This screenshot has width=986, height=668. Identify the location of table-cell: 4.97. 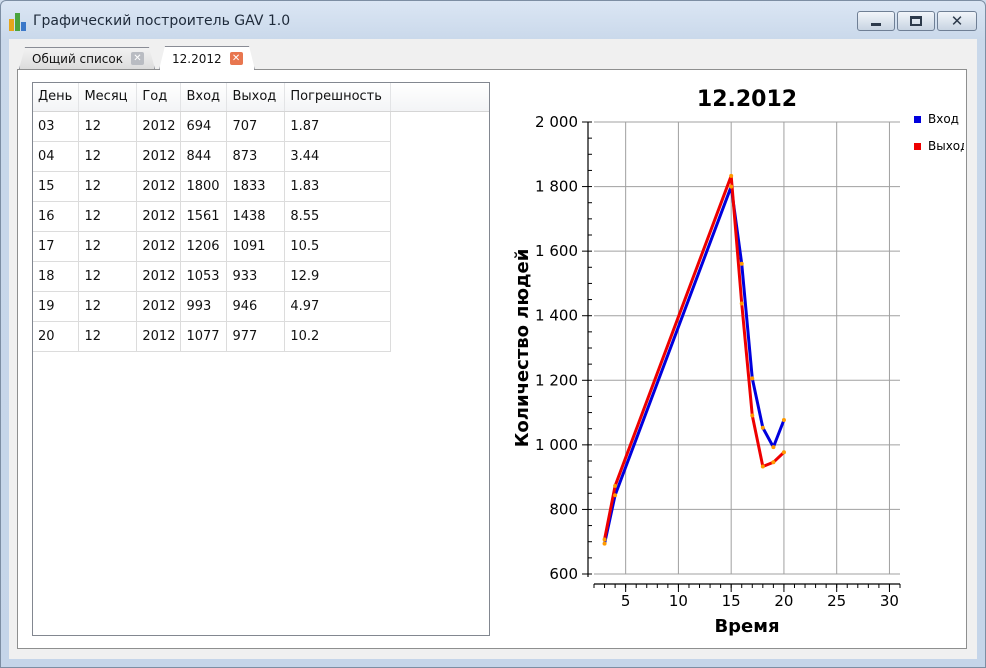
(338, 306).